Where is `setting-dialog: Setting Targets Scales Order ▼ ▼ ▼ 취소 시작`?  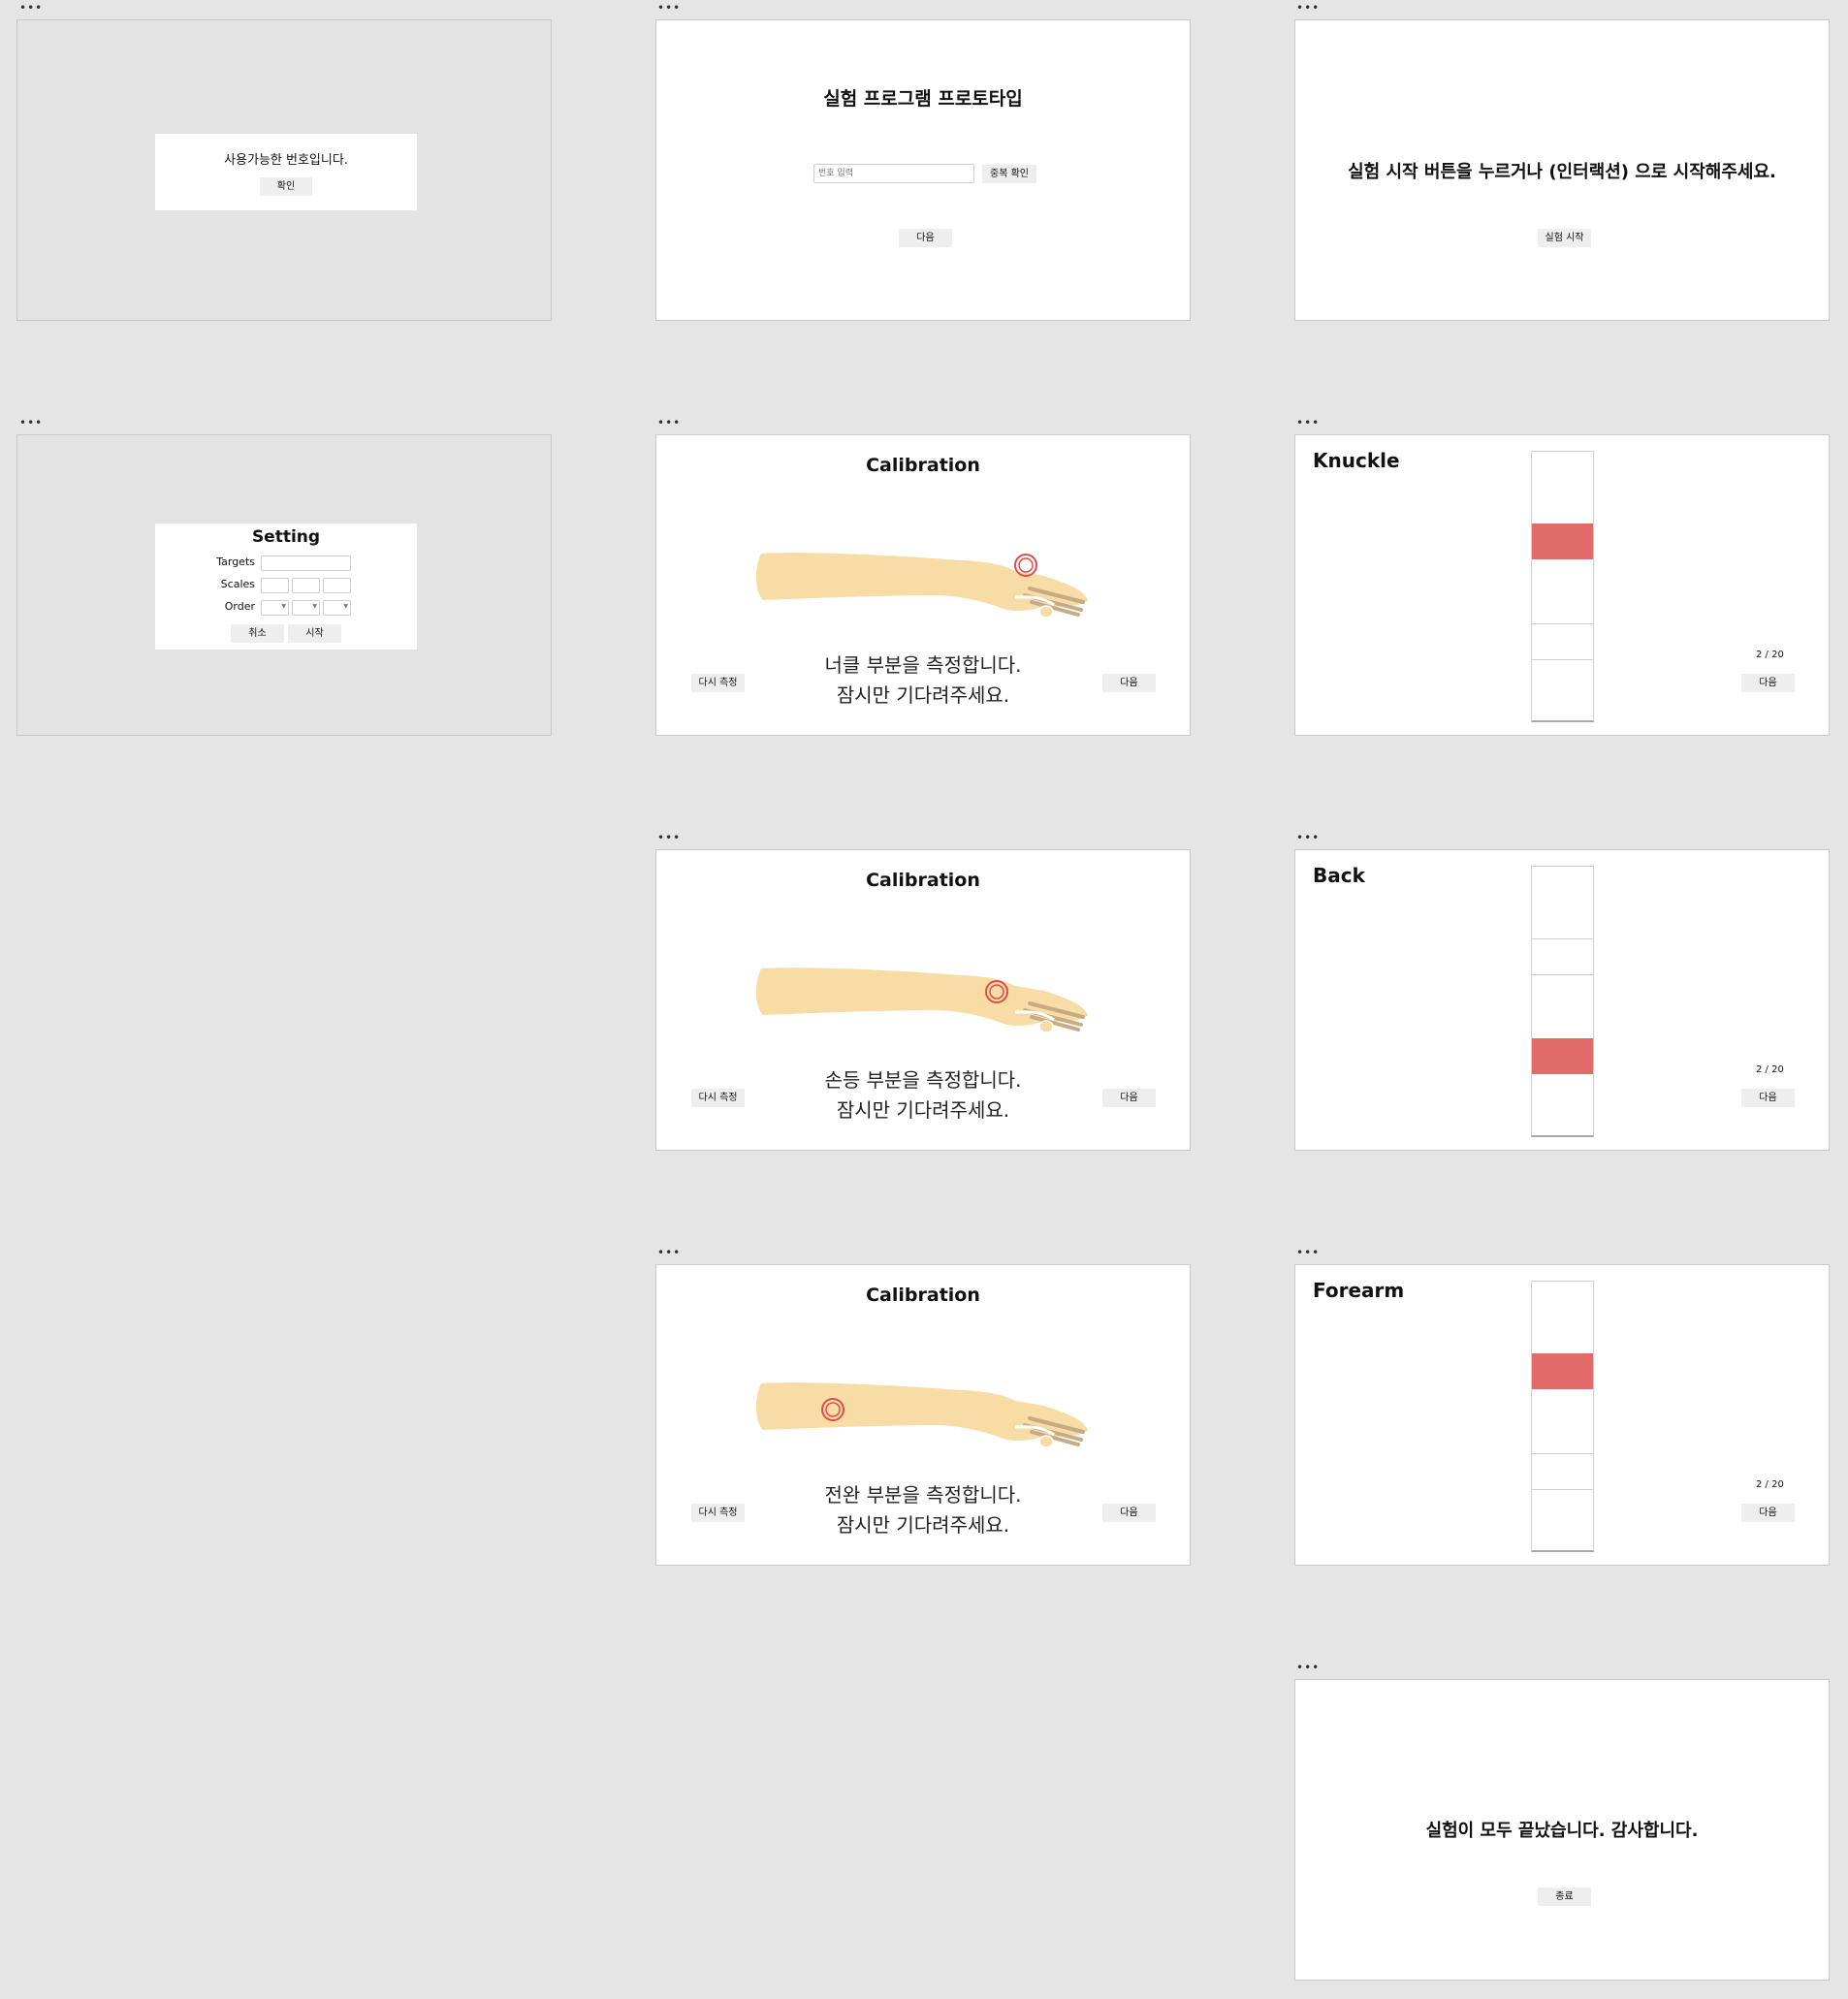 setting-dialog: Setting Targets Scales Order ▼ ▼ ▼ 취소 시작 is located at coordinates (286, 587).